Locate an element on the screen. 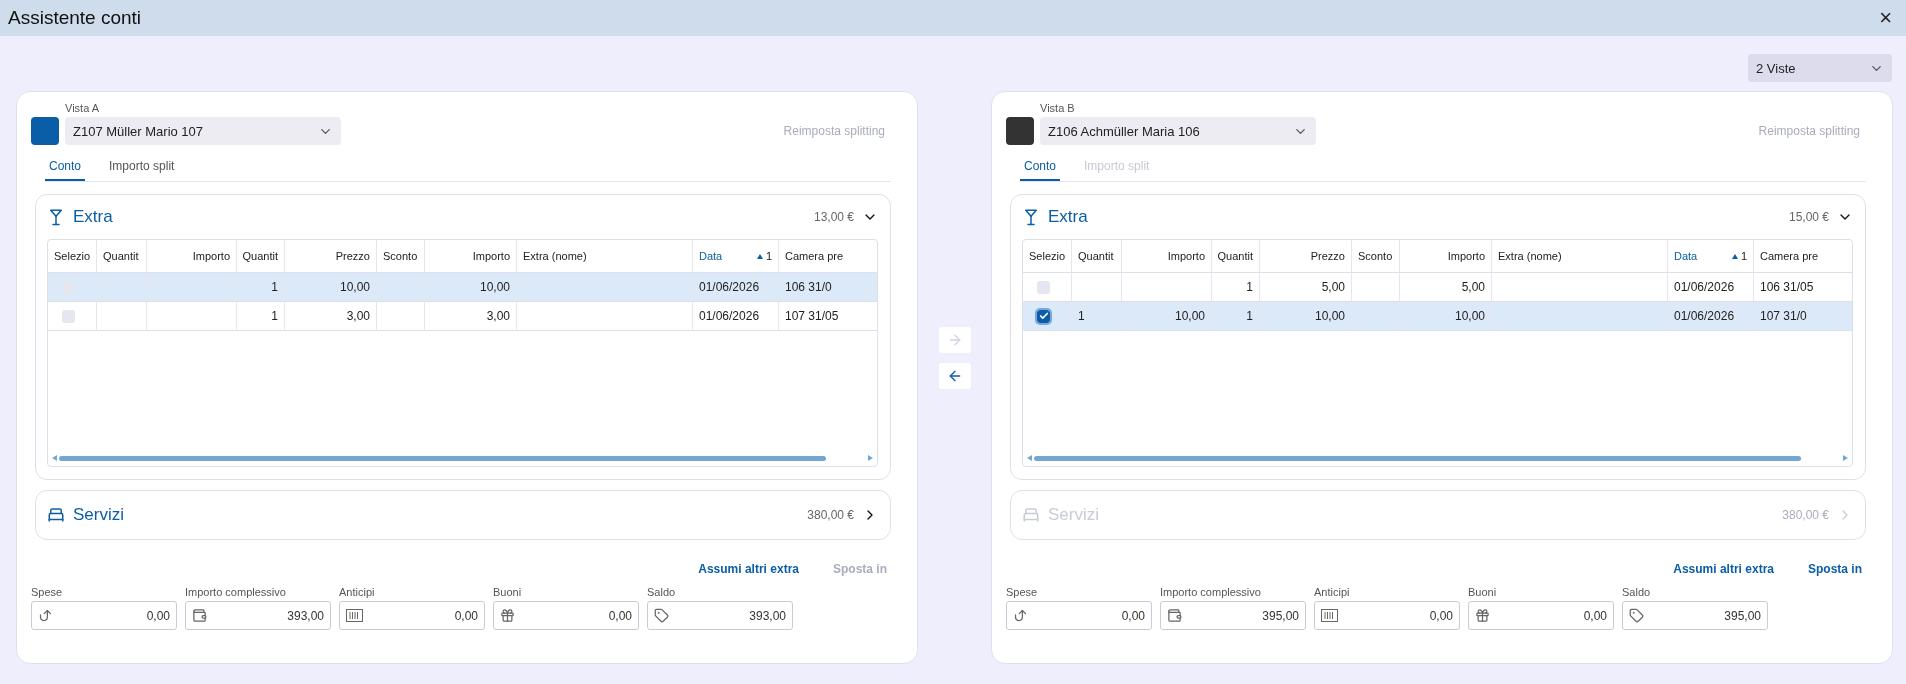 Image resolution: width=1906 pixels, height=684 pixels. table-cell: 106 31/0 is located at coordinates (828, 287).